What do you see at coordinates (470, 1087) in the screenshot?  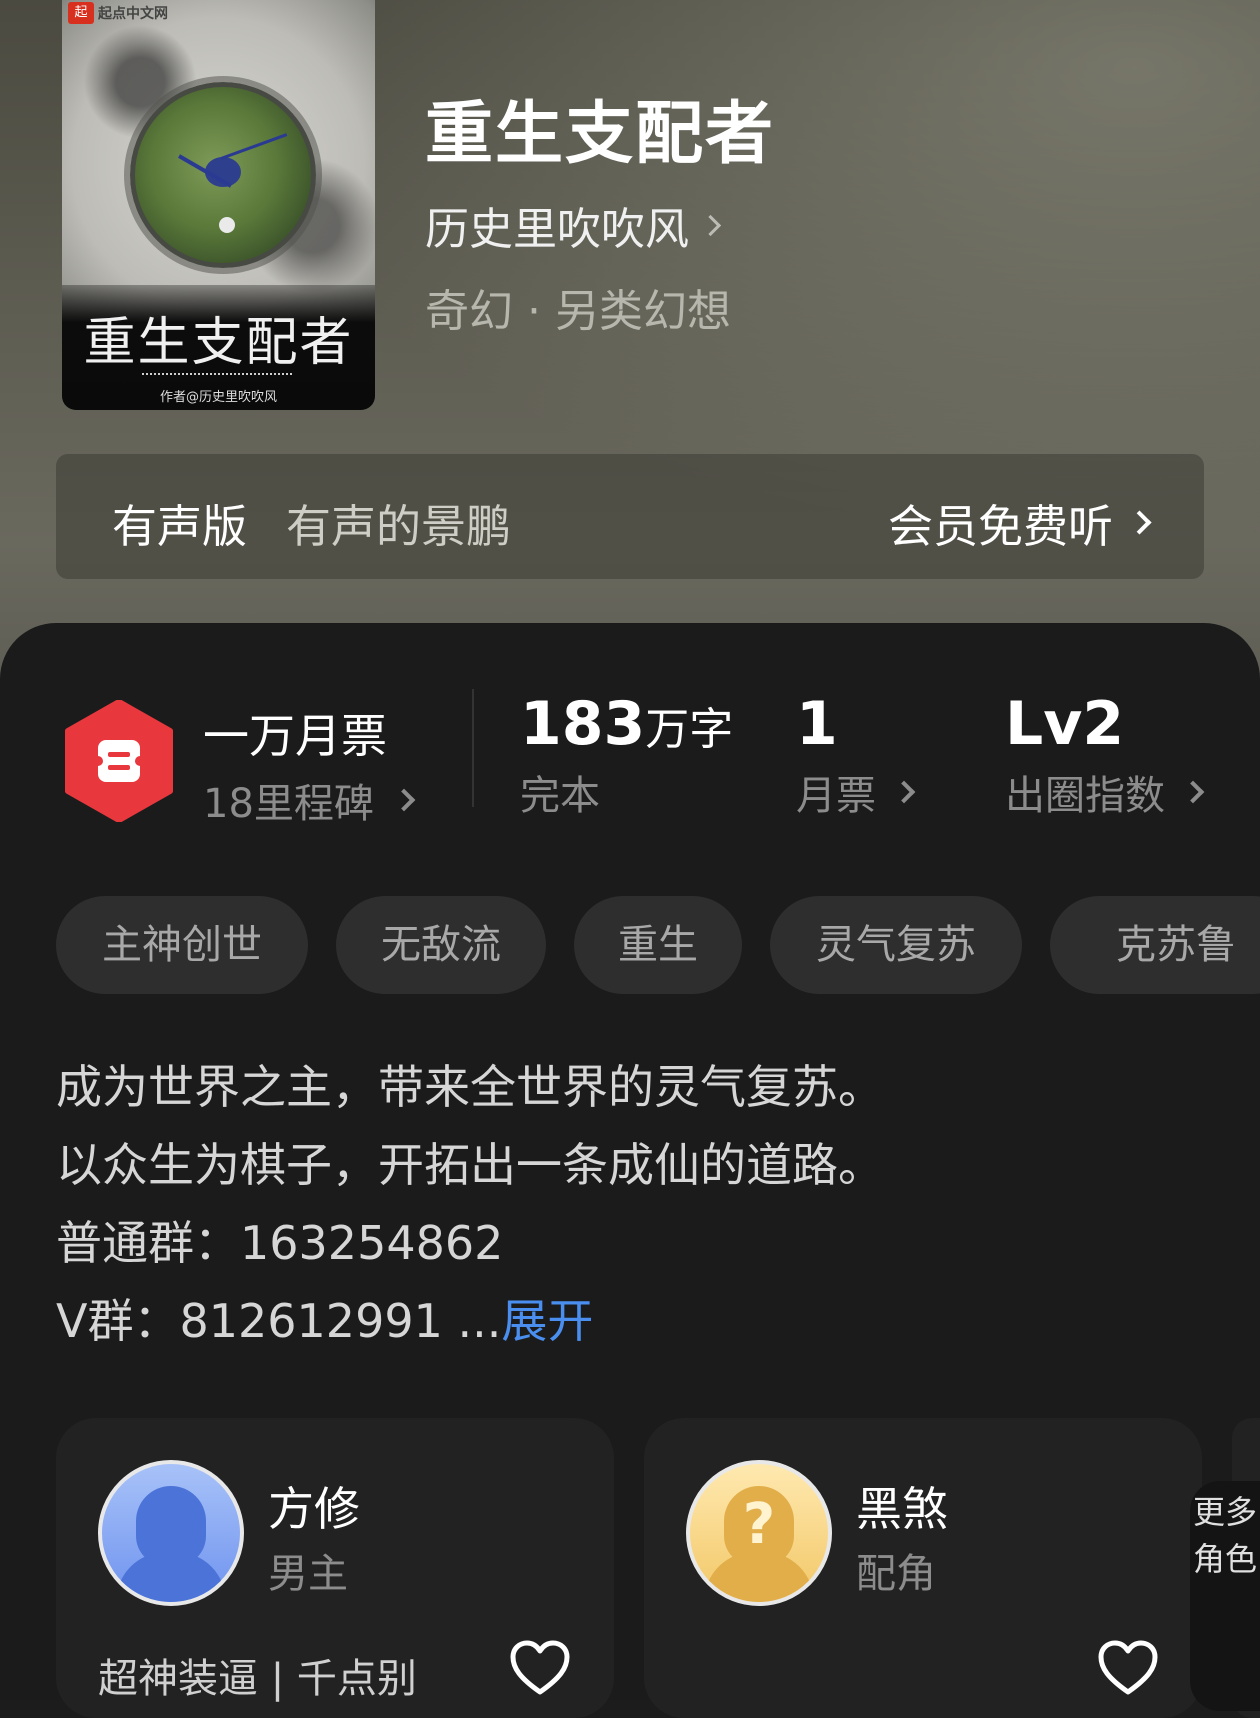 I see `description-line: 成为世界之主，带来全世界的灵气复苏。` at bounding box center [470, 1087].